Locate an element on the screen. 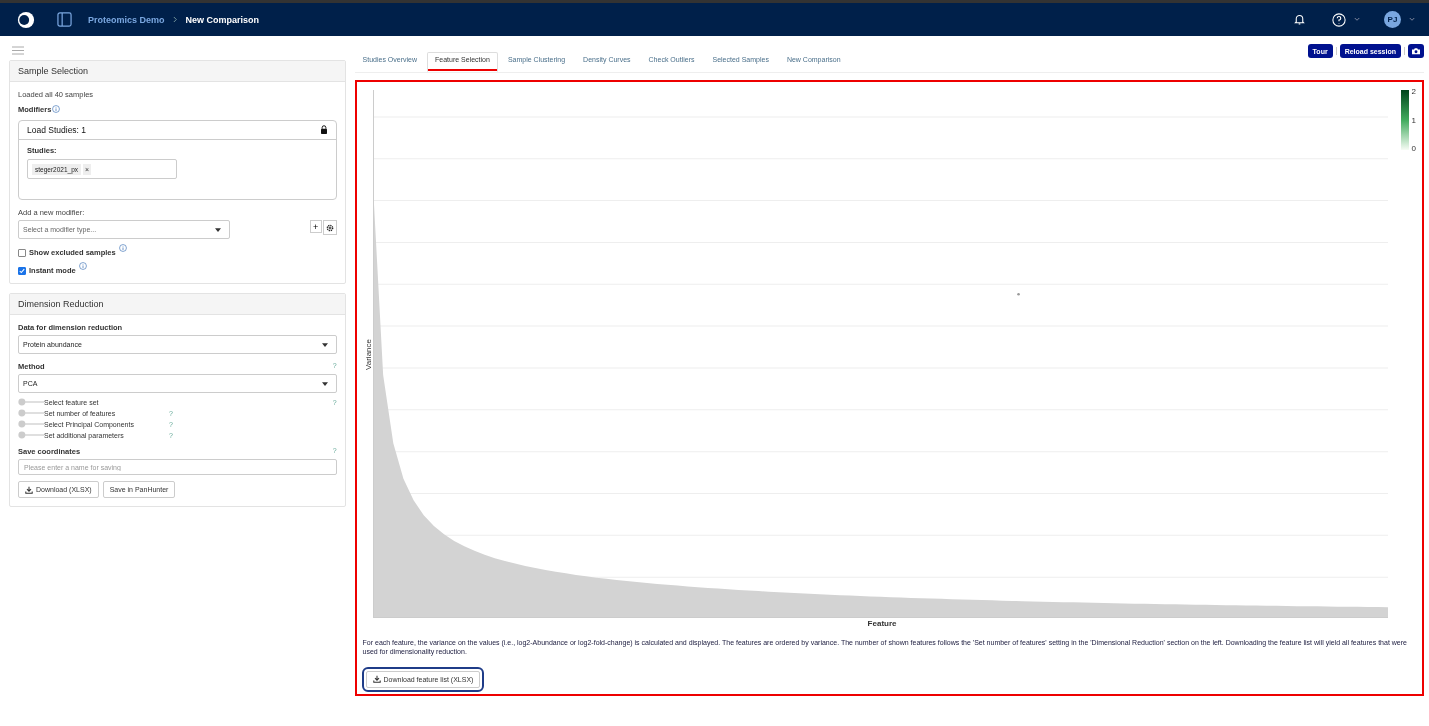  settings-icon is located at coordinates (329, 227).